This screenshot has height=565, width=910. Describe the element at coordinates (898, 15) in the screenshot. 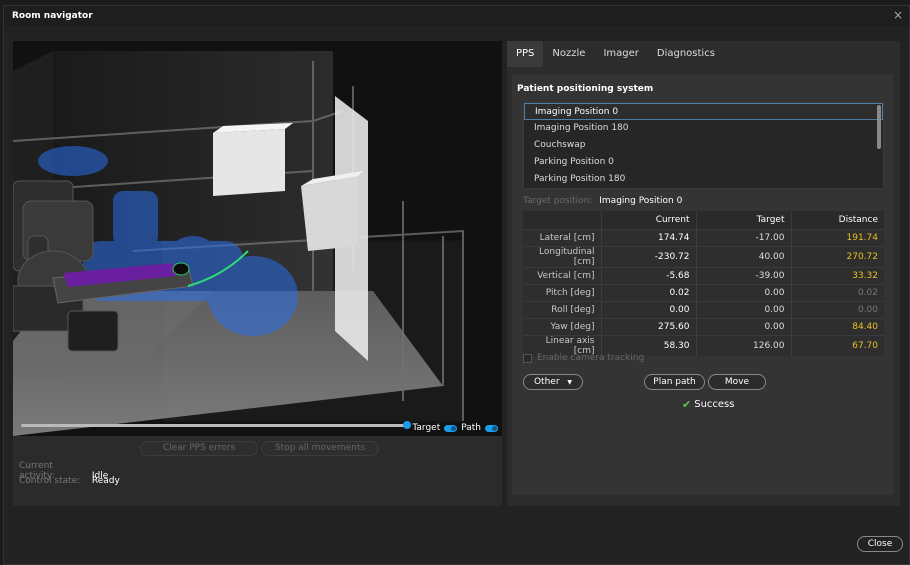

I see `window-close-icon: ×` at that location.